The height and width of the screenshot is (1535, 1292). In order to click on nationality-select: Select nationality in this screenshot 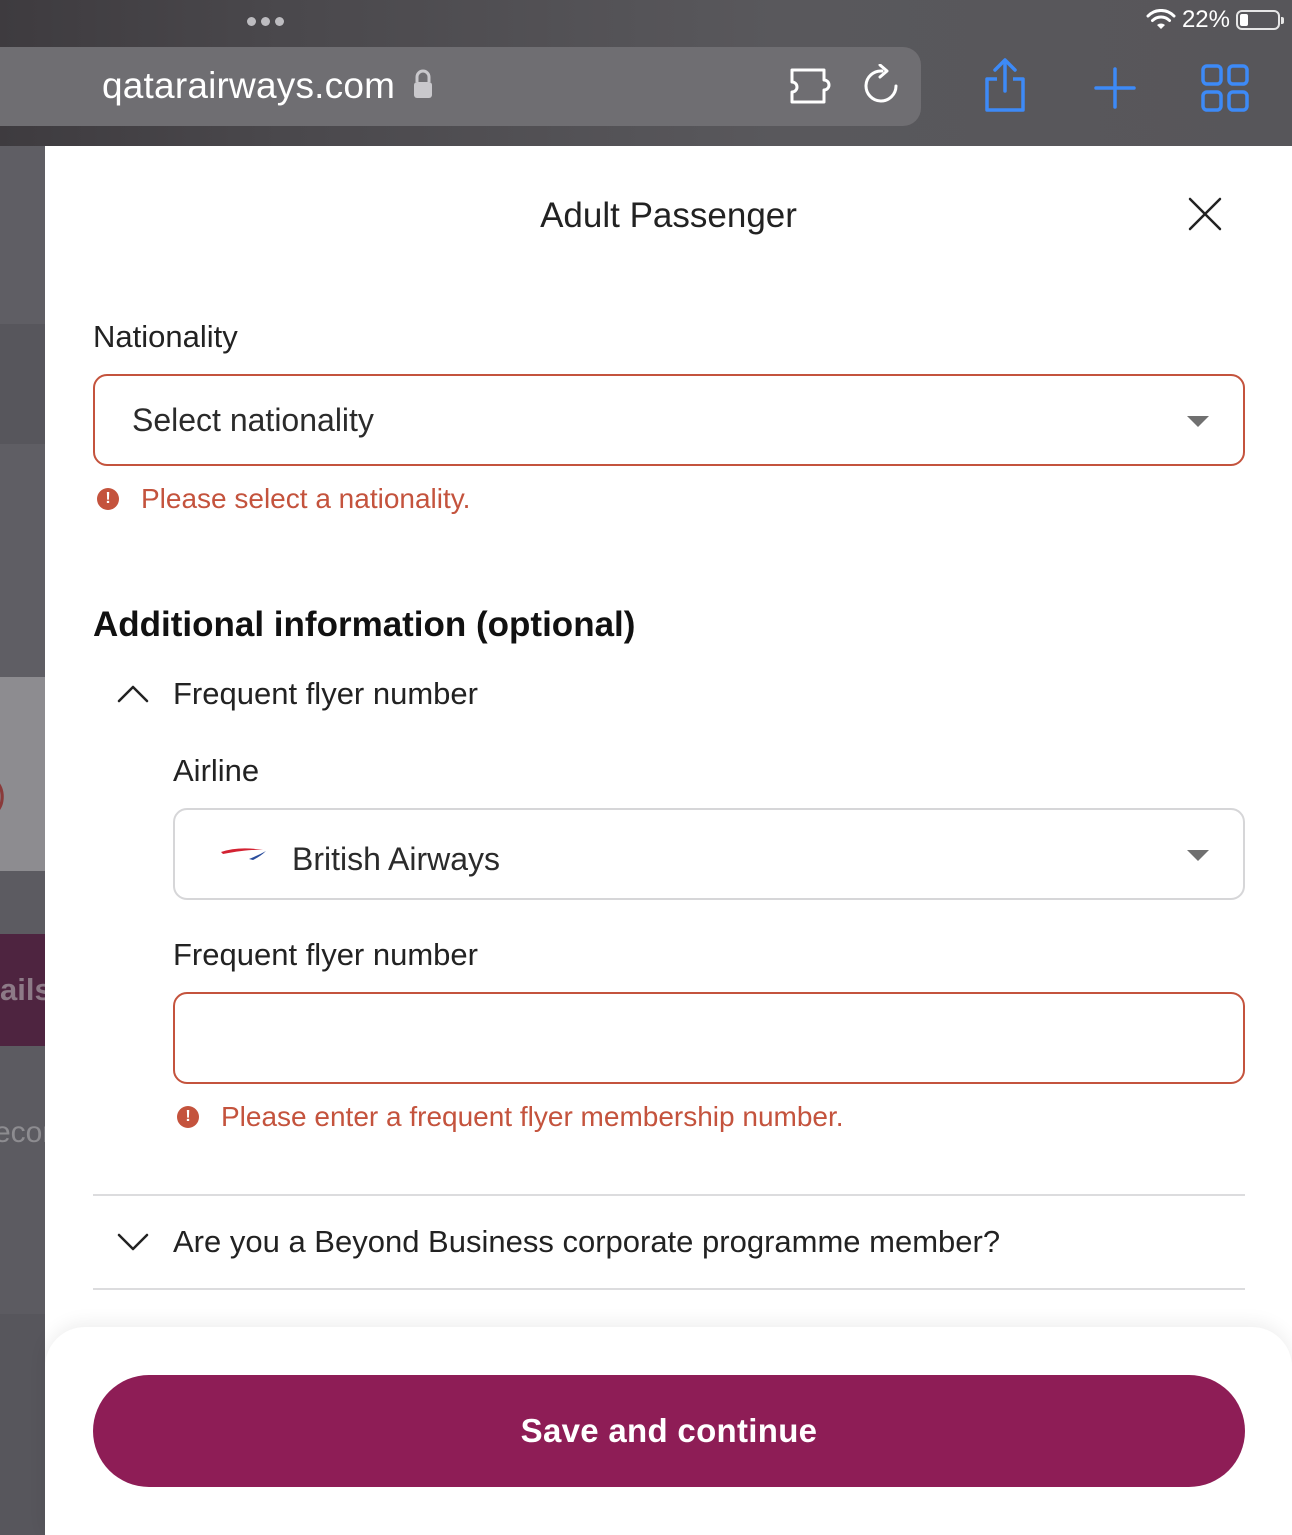, I will do `click(669, 420)`.